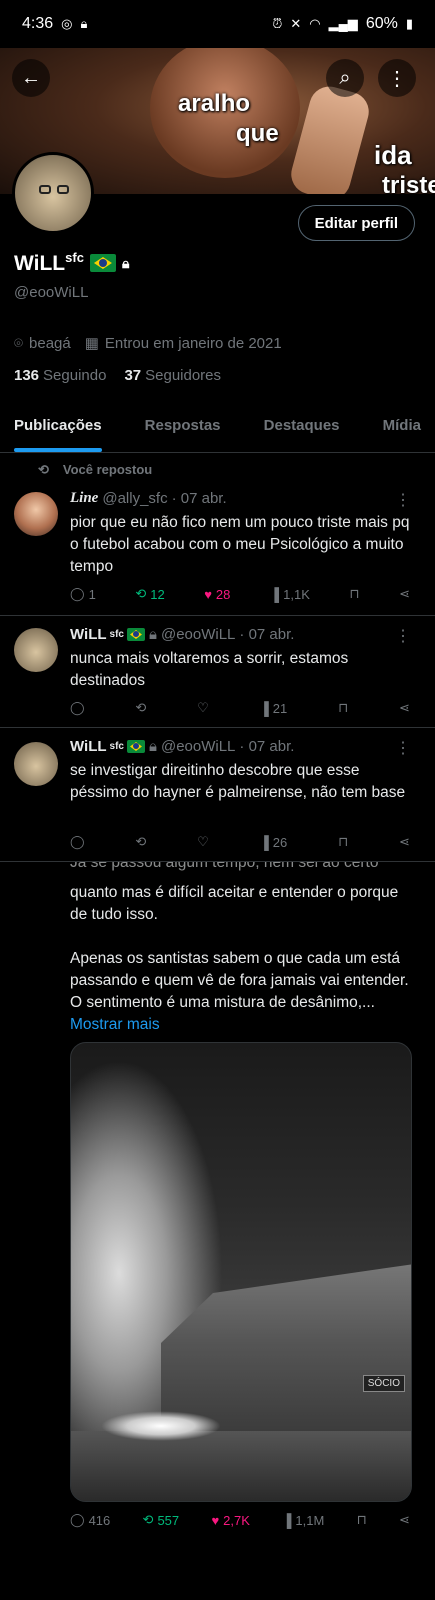 The width and height of the screenshot is (435, 1600). I want to click on views-button: ▐ 1,1M, so click(303, 1520).